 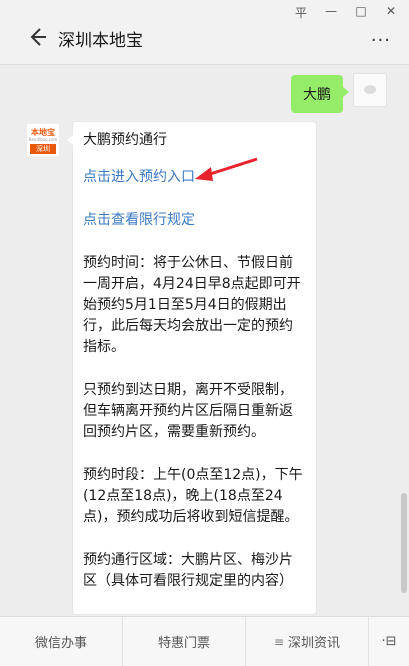 What do you see at coordinates (370, 90) in the screenshot?
I see `user-avatar` at bounding box center [370, 90].